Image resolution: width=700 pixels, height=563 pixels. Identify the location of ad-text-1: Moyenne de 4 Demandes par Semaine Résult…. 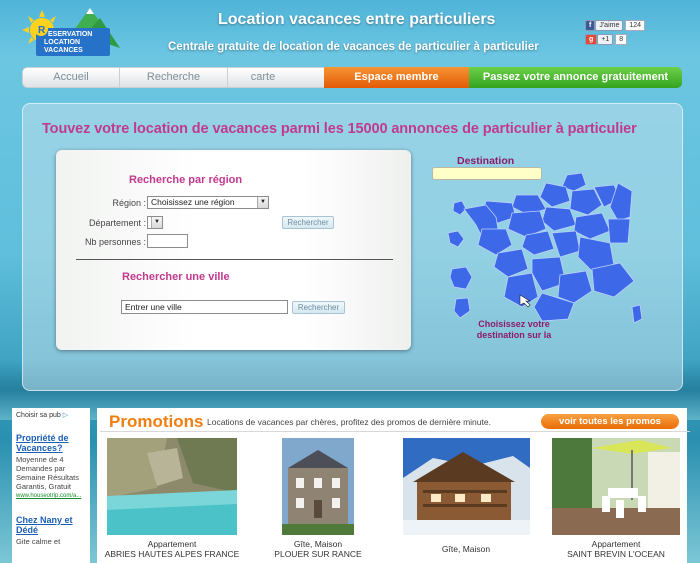
(47, 473).